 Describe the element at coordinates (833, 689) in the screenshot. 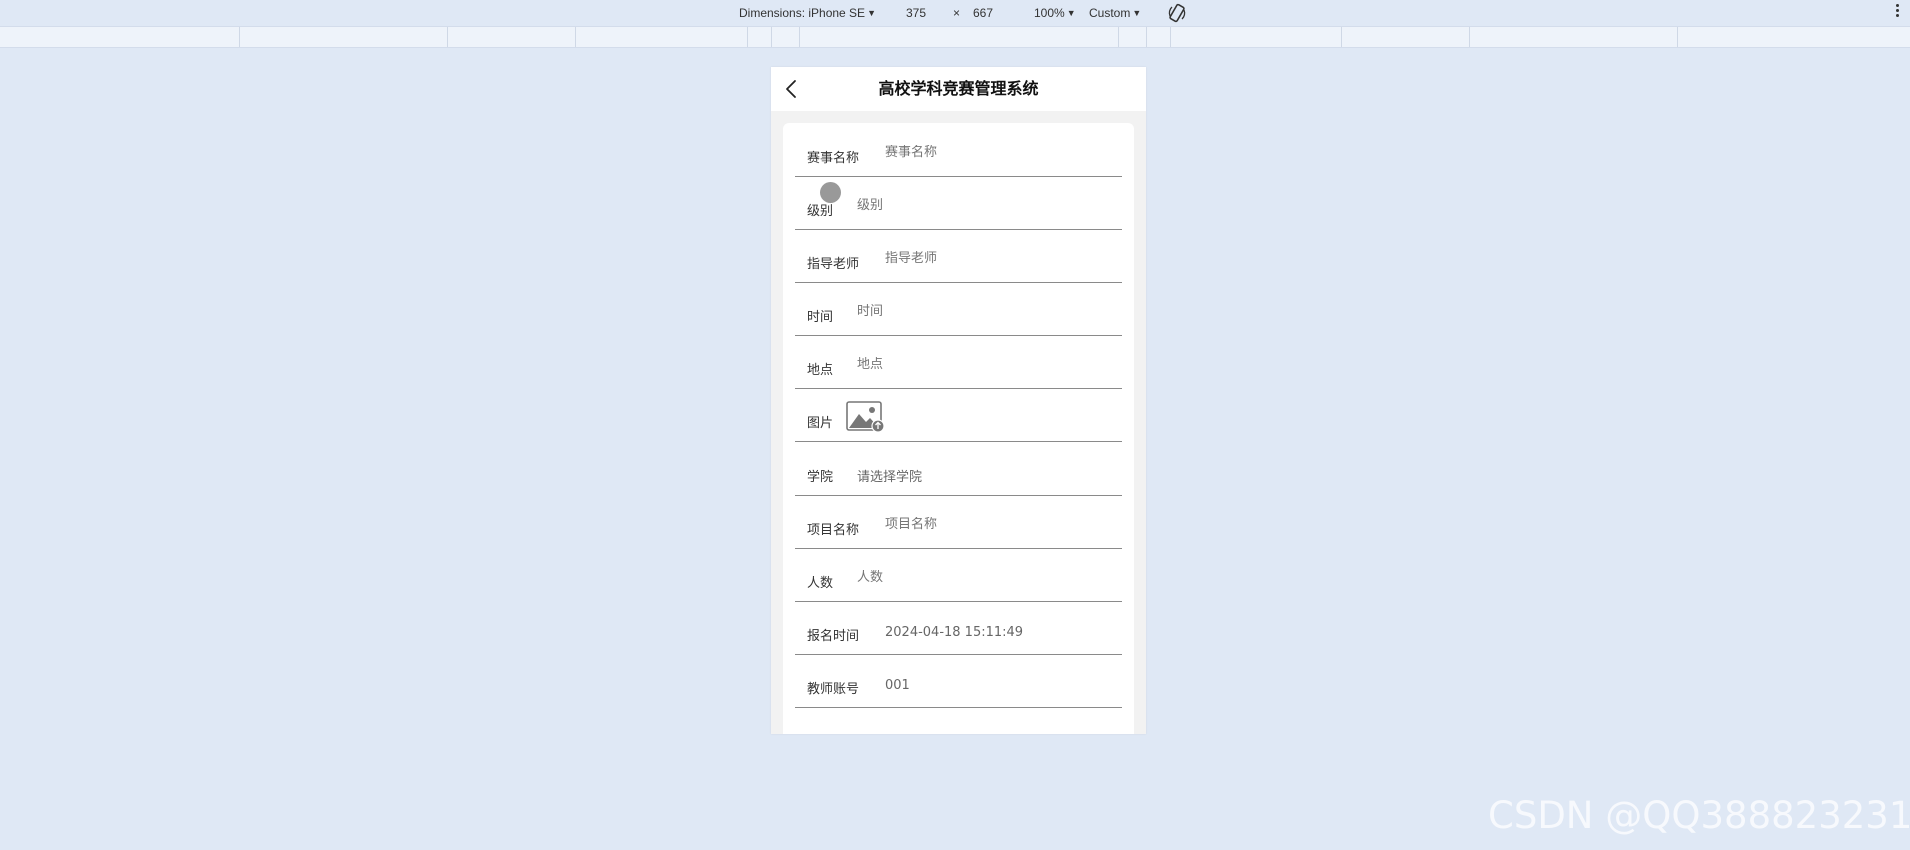

I see `teacher-account-label: 教师账号` at that location.